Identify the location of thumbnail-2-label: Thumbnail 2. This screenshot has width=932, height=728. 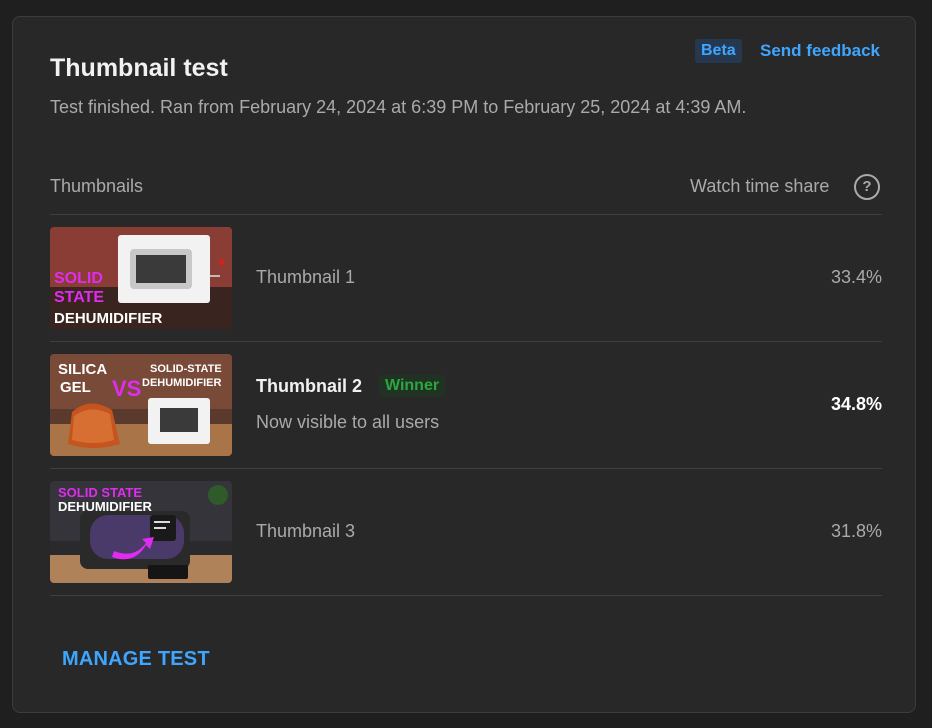
(309, 386).